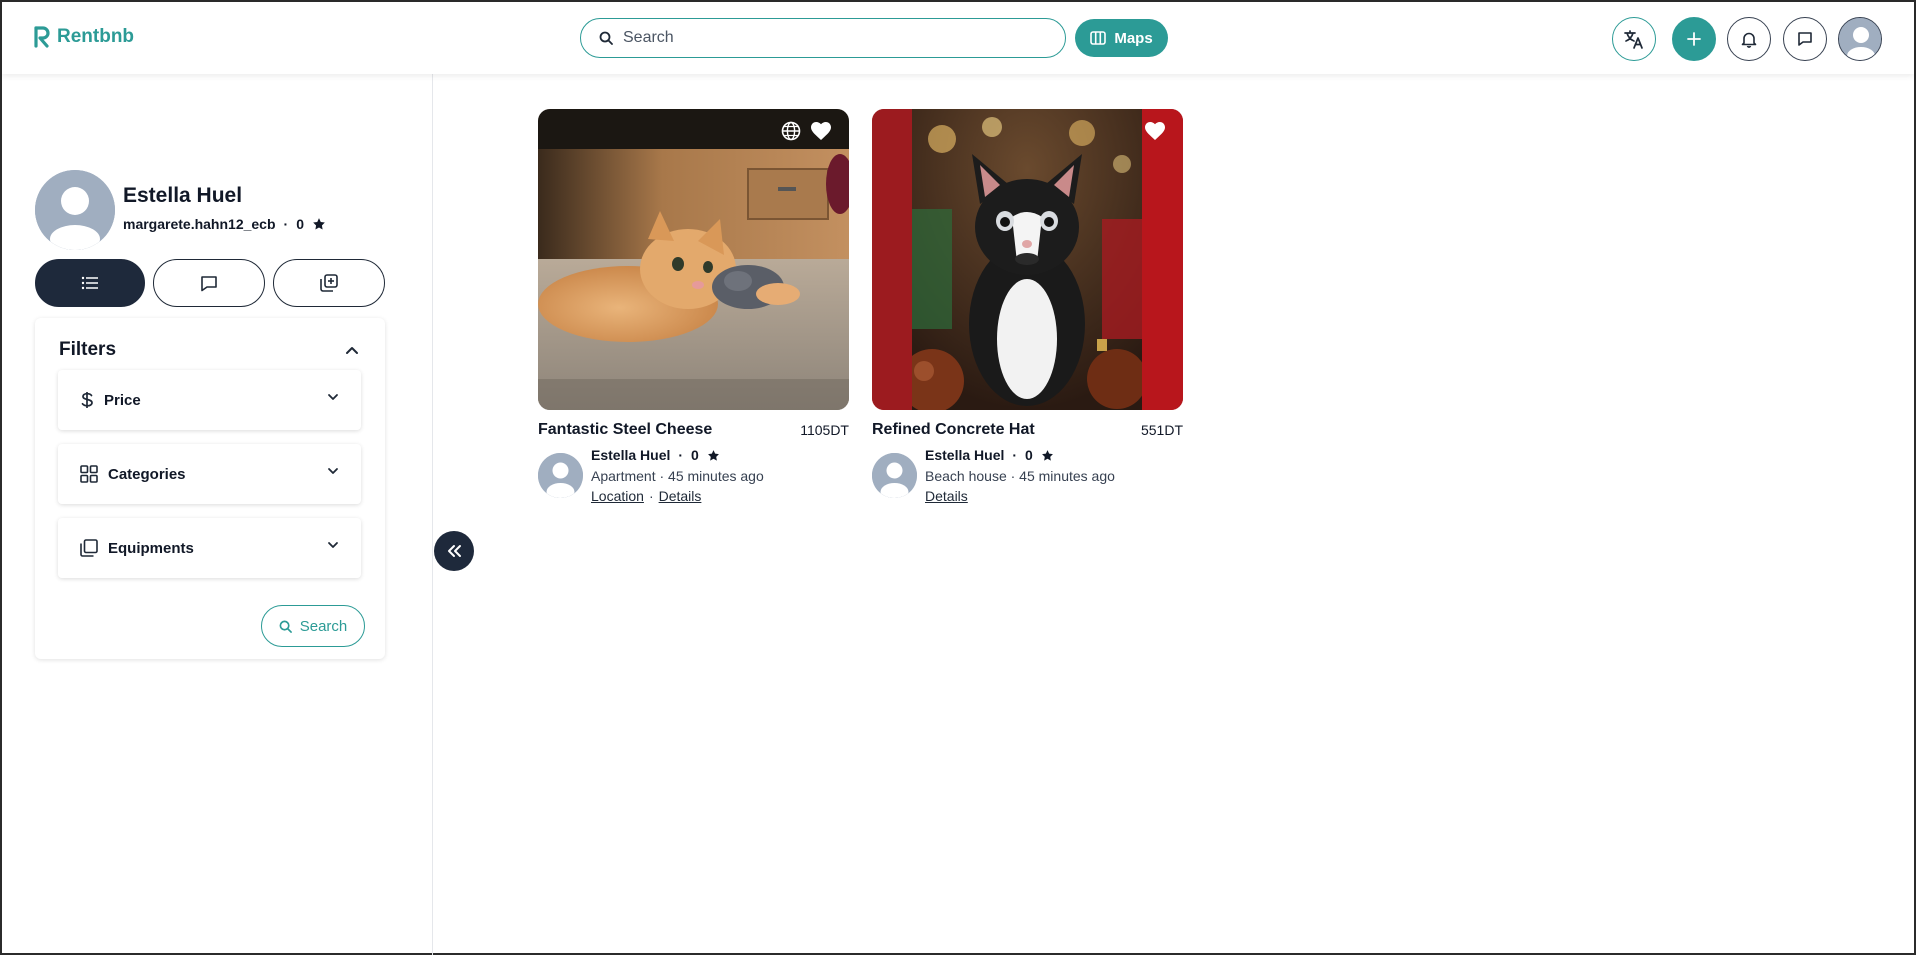 The image size is (1916, 955). I want to click on black-white-kitten-photo, so click(1027, 259).